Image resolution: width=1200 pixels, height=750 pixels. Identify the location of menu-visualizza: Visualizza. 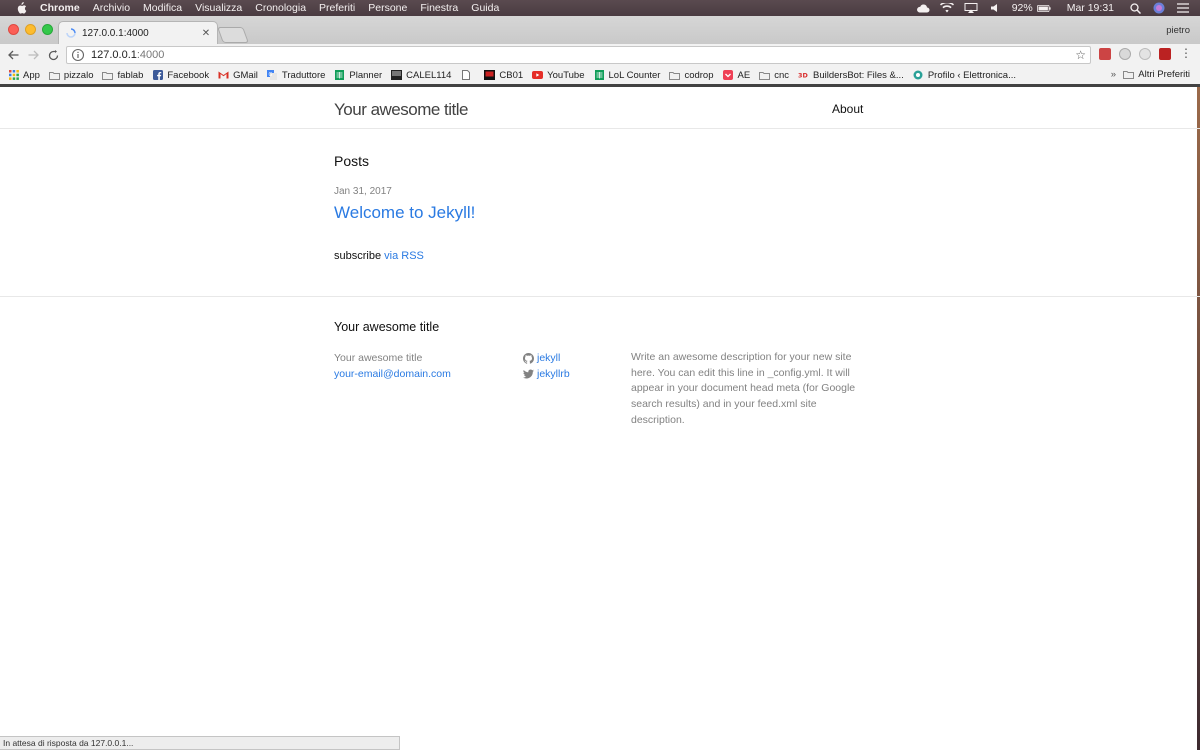
(218, 8).